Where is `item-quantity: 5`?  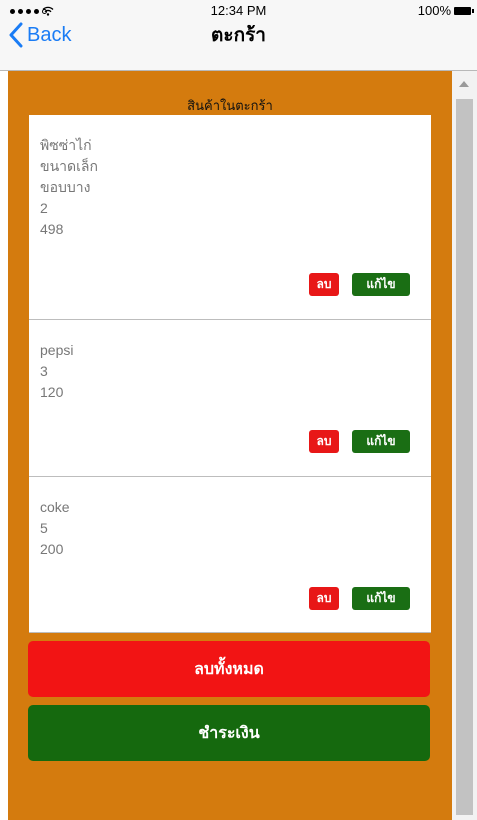 item-quantity: 5 is located at coordinates (44, 528).